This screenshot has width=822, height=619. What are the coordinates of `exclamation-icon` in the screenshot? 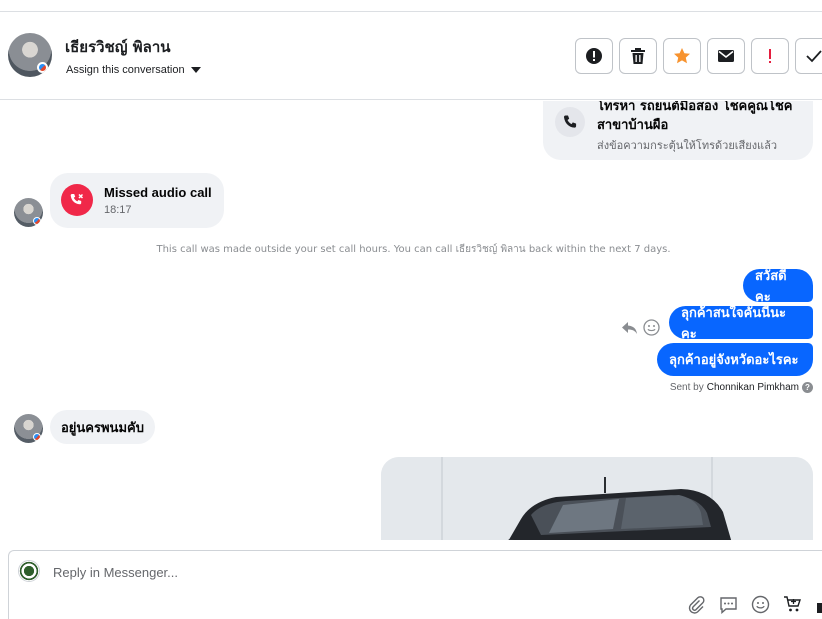 It's located at (770, 56).